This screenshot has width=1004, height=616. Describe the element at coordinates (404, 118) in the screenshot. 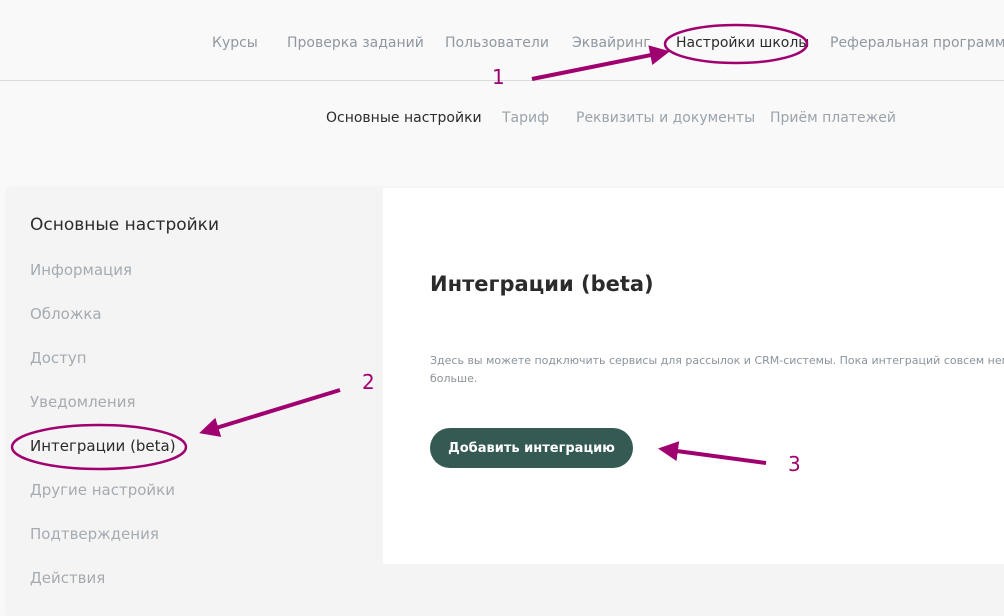

I see `subnav-basic-settings: Основные настройки` at that location.